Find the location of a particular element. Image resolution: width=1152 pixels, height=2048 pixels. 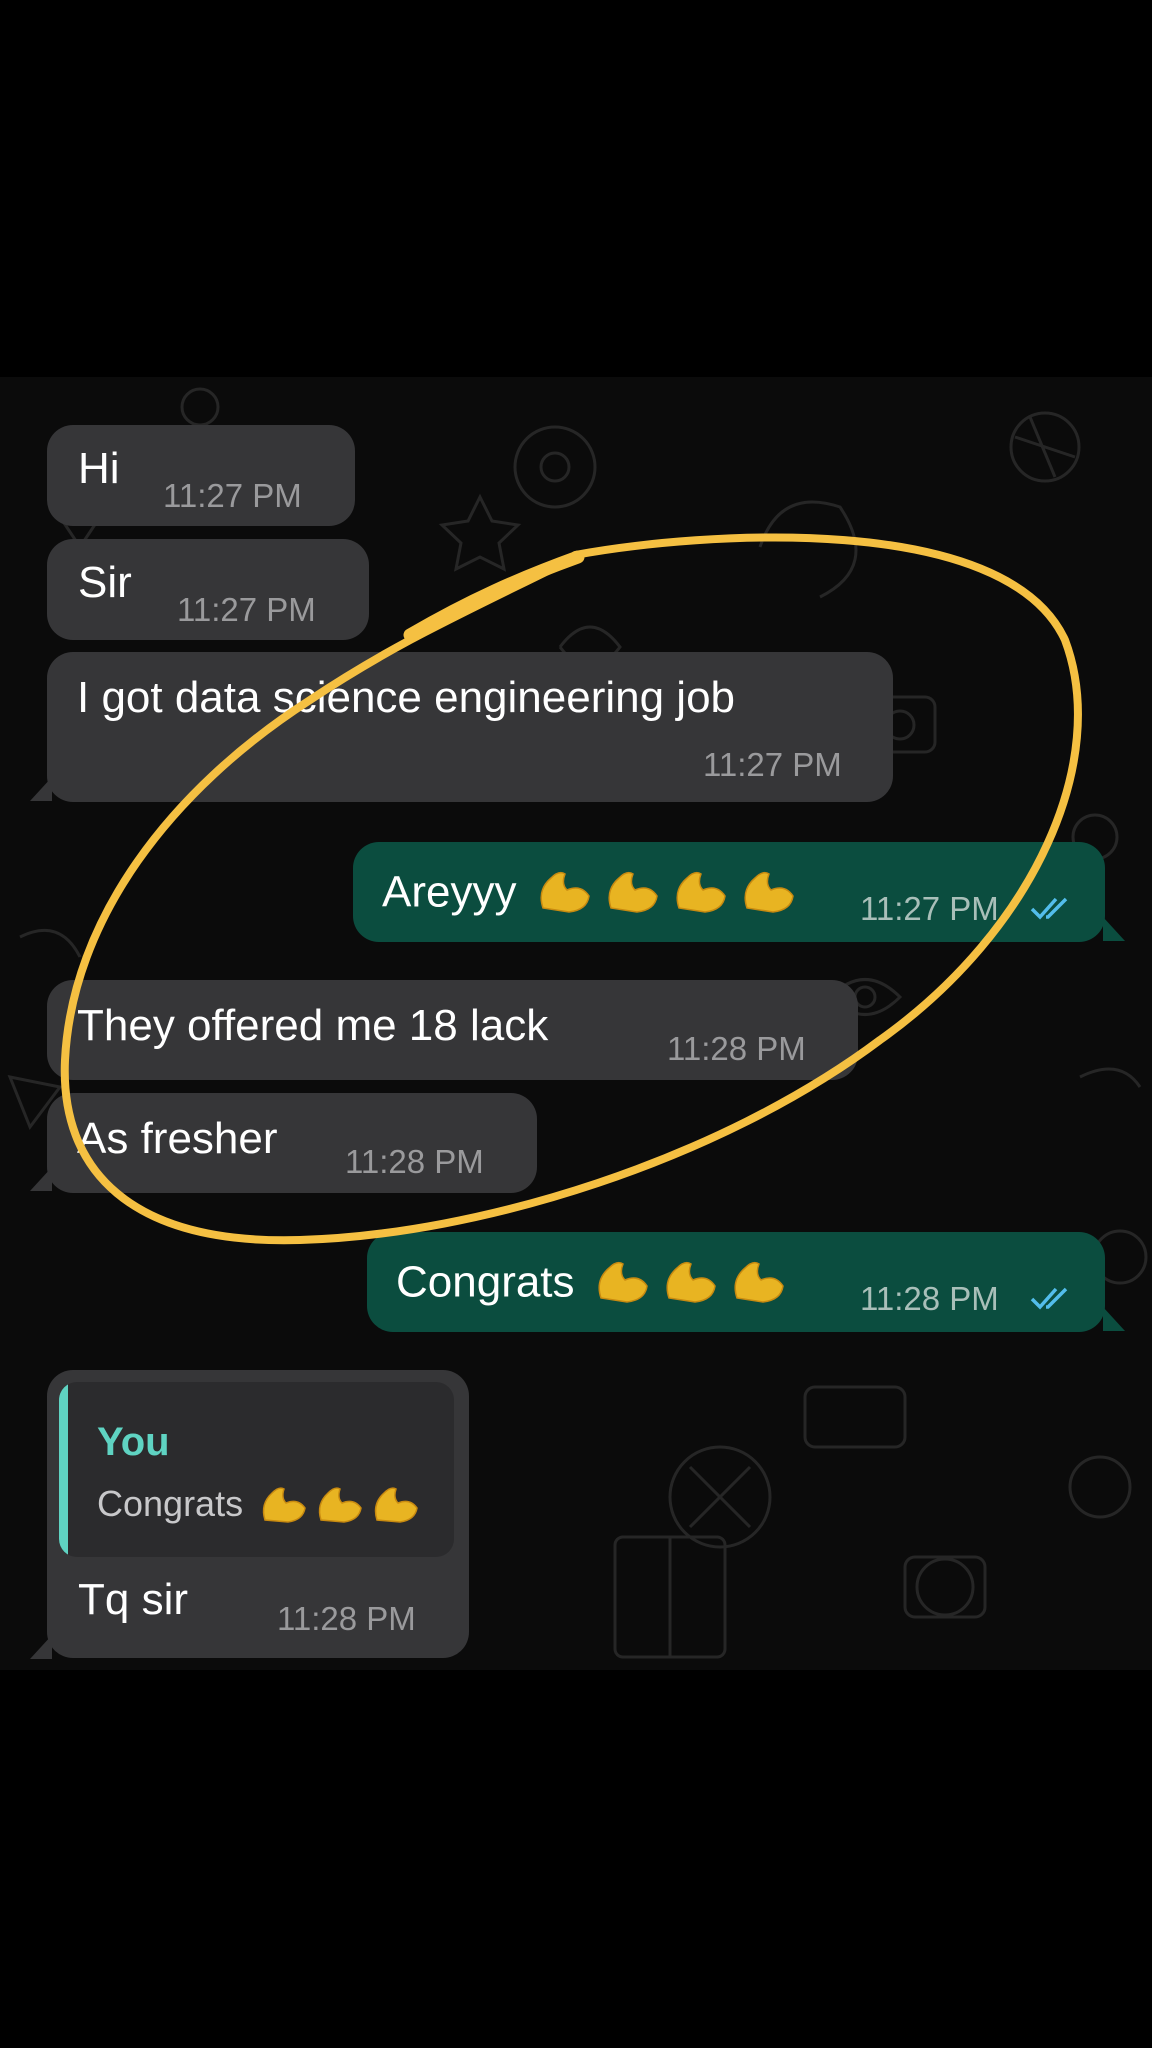

message-text: As fresher is located at coordinates (177, 1138).